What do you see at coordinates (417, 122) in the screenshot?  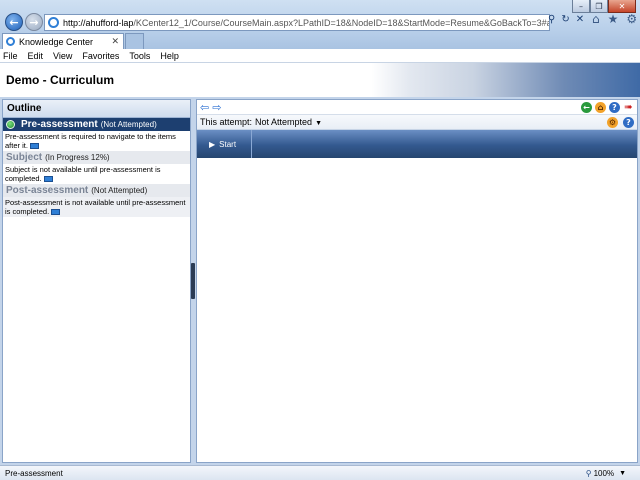 I see `attempt-bar: This attempt: Not Attempted ▼ ⚙ ?` at bounding box center [417, 122].